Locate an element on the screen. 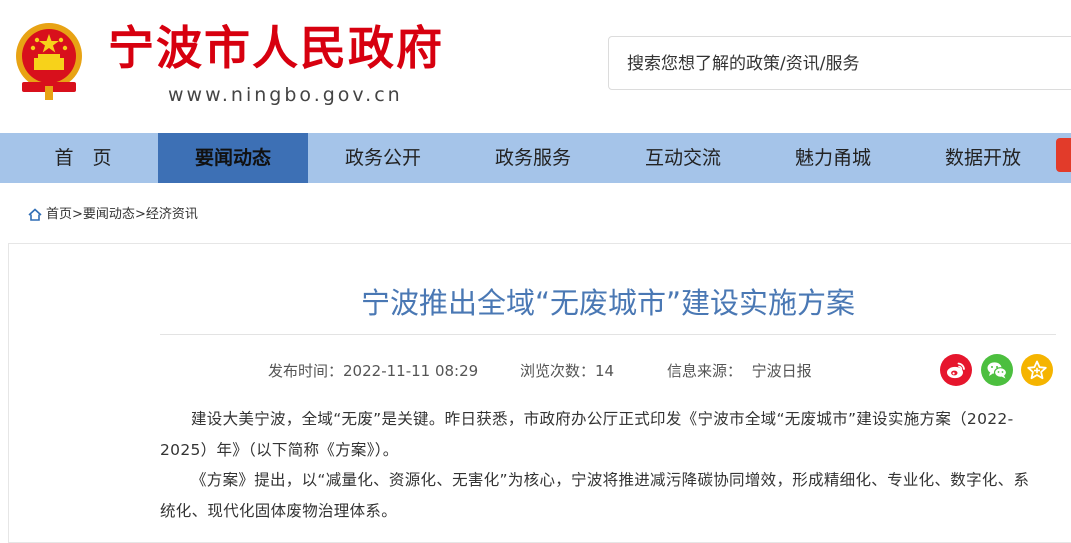 This screenshot has height=543, width=1071. source-label: 信息来源： is located at coordinates (705, 371).